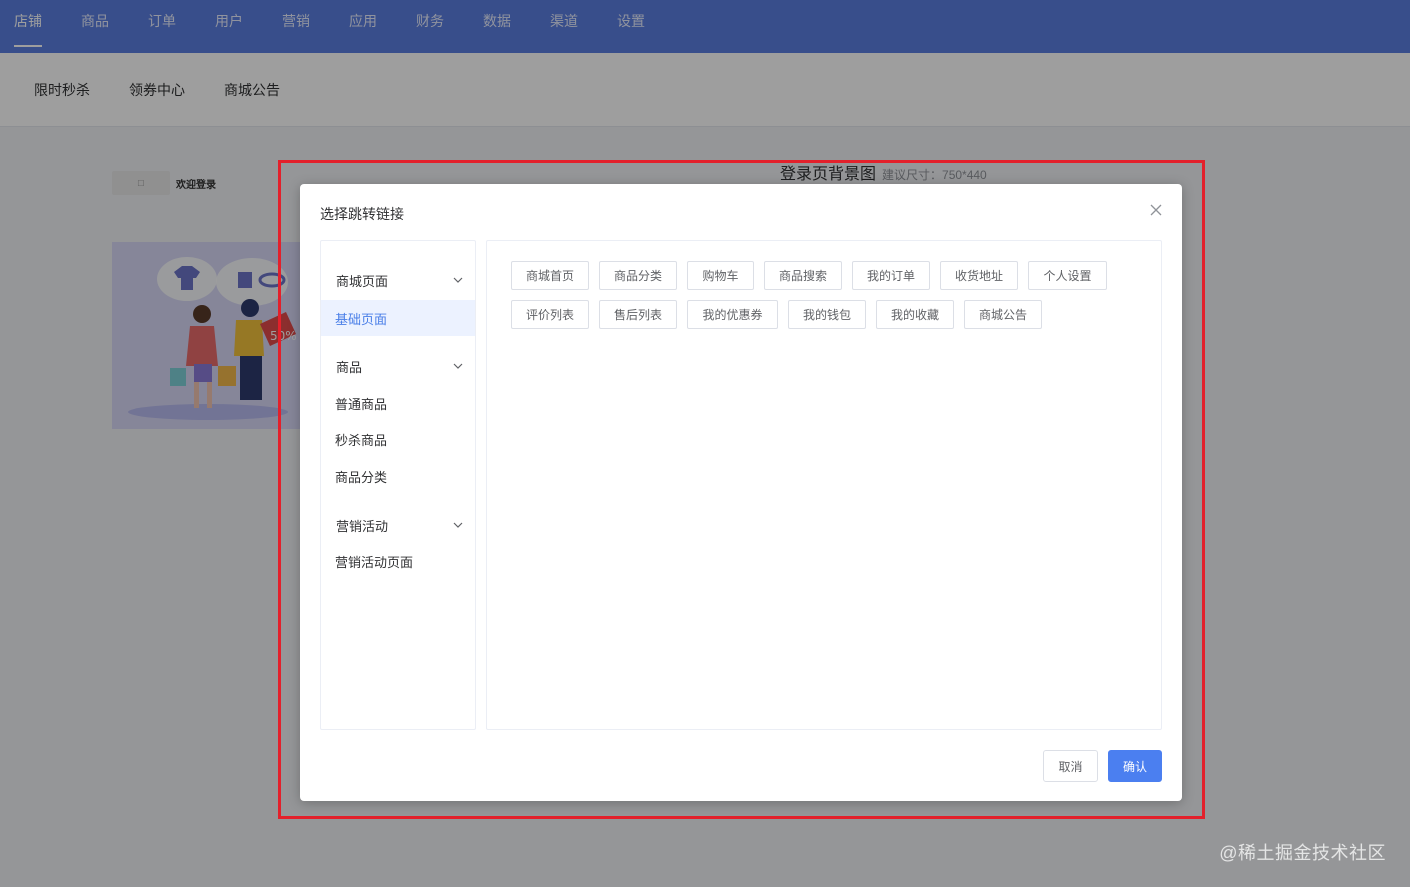 This screenshot has width=1410, height=887. What do you see at coordinates (550, 314) in the screenshot?
I see `link-option: 评价列表` at bounding box center [550, 314].